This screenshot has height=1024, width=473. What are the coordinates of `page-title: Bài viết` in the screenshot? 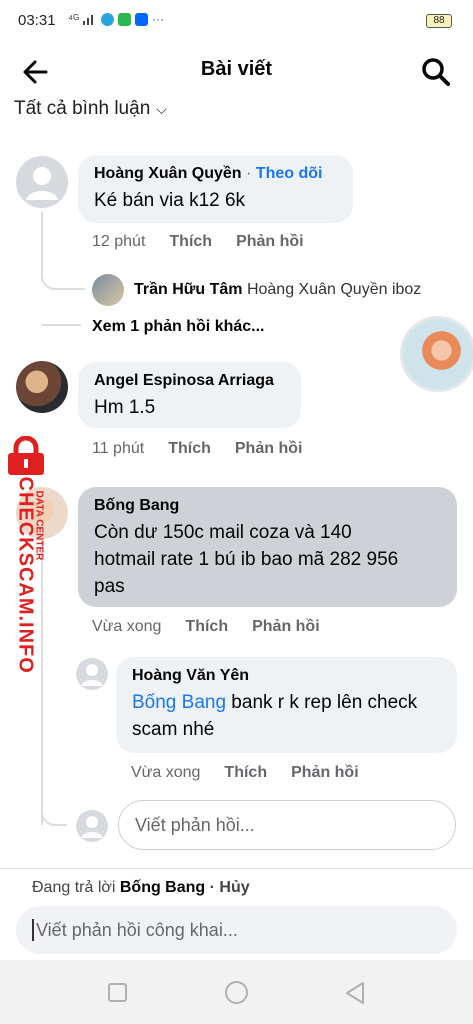 It's located at (236, 69).